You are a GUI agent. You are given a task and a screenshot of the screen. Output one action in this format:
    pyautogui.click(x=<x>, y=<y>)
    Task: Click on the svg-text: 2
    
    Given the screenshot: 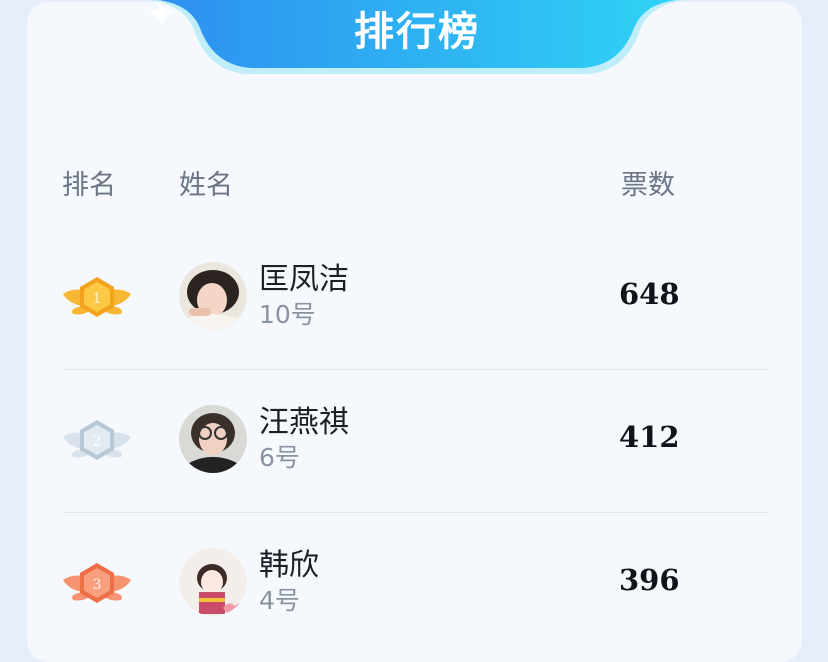 What is the action you would take?
    pyautogui.click(x=97, y=442)
    